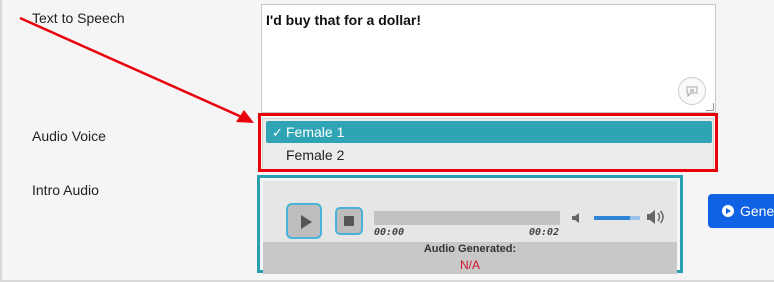 The width and height of the screenshot is (774, 282). I want to click on stop-button, so click(349, 221).